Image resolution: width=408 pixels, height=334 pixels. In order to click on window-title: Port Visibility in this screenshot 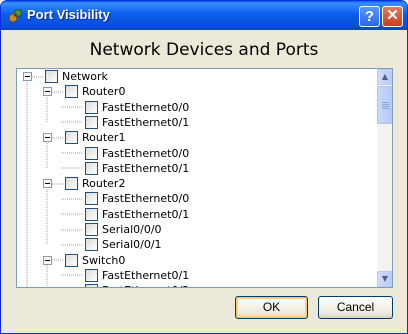, I will do `click(68, 14)`.